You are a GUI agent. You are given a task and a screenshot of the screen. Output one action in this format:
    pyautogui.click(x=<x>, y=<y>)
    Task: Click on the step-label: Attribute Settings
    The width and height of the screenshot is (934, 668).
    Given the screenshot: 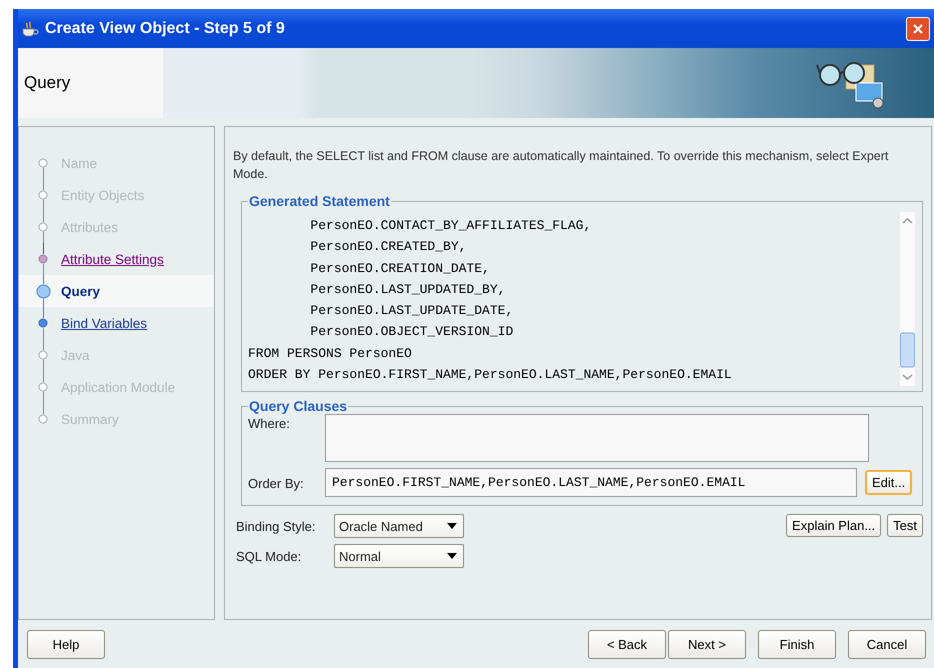 What is the action you would take?
    pyautogui.click(x=112, y=259)
    